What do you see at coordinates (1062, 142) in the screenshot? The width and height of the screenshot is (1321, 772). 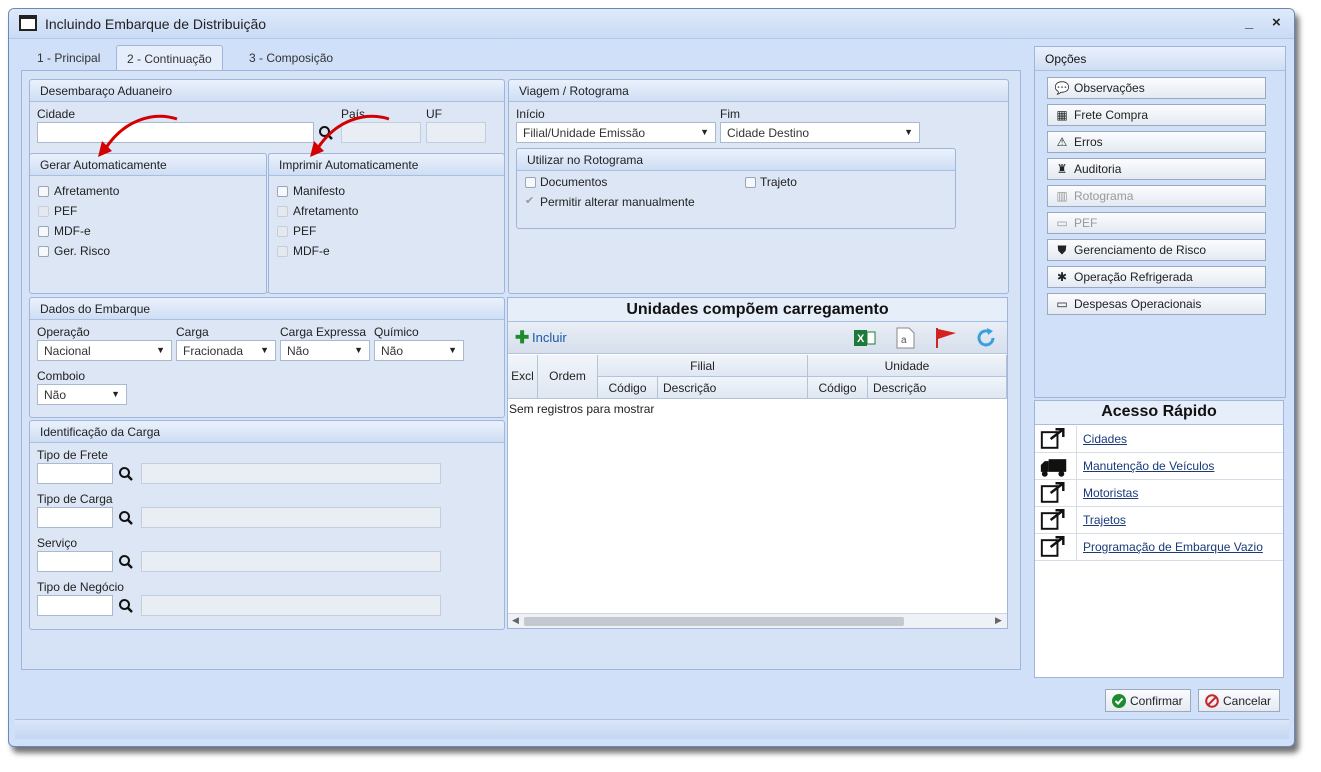 I see `warning-icon: ⚠` at bounding box center [1062, 142].